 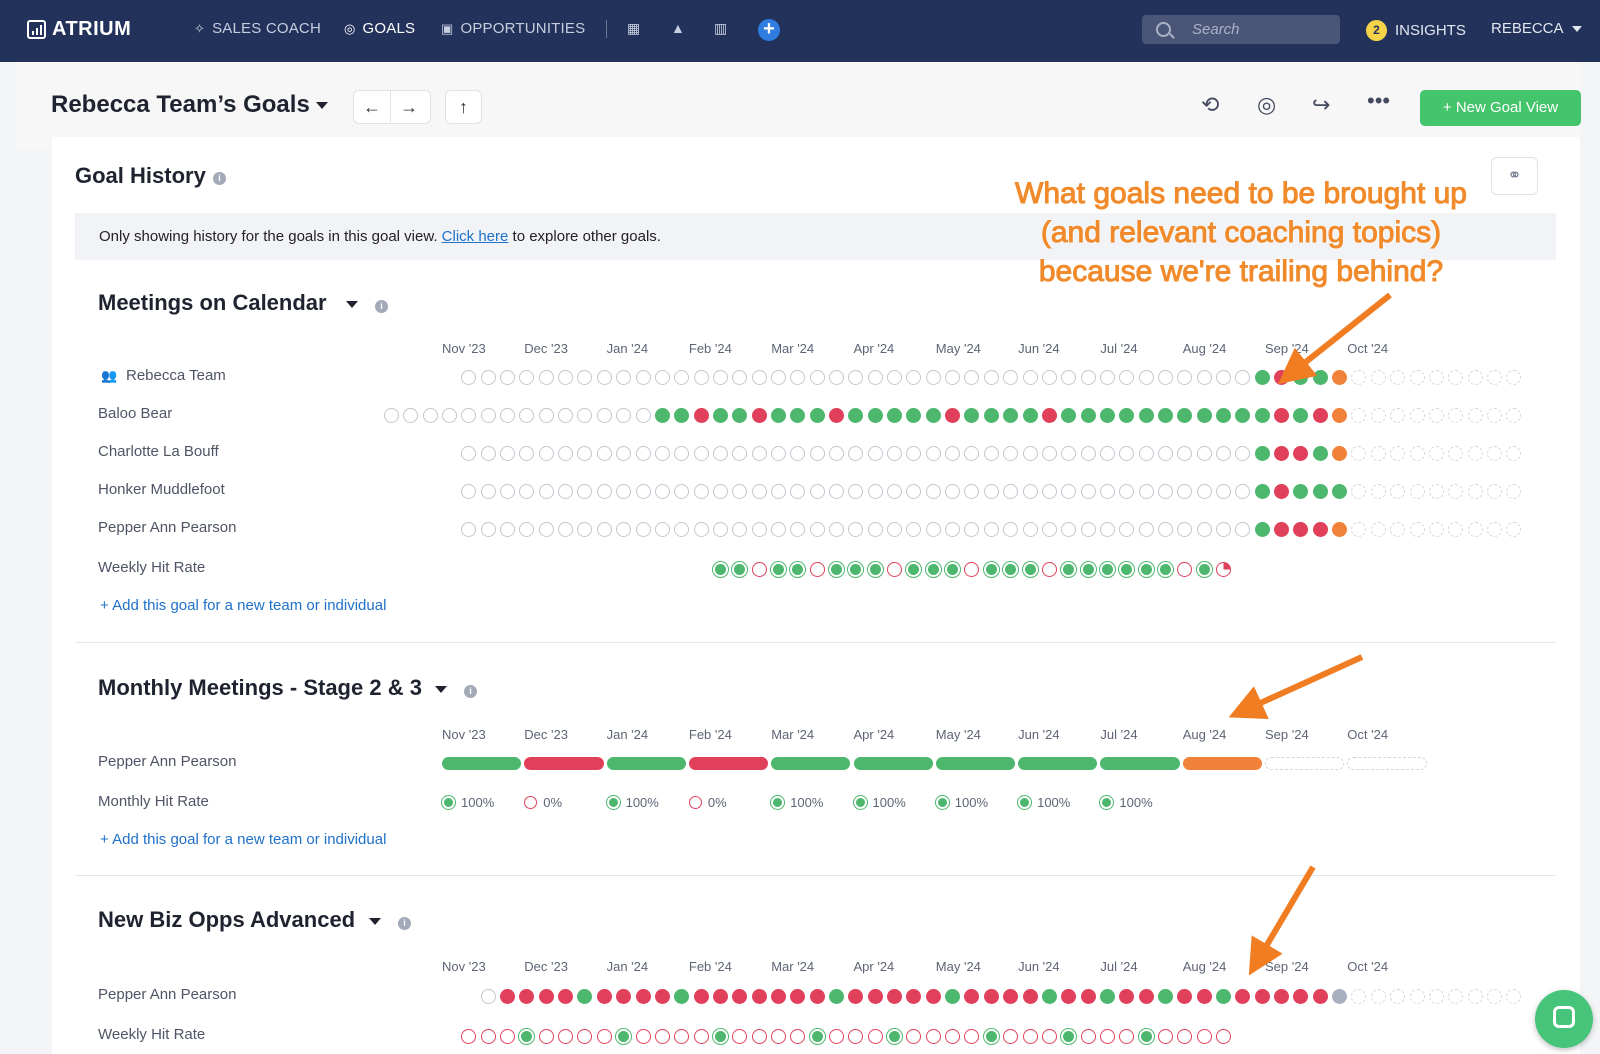 What do you see at coordinates (226, 920) in the screenshot?
I see `goal-title: New Biz Opps Advanced` at bounding box center [226, 920].